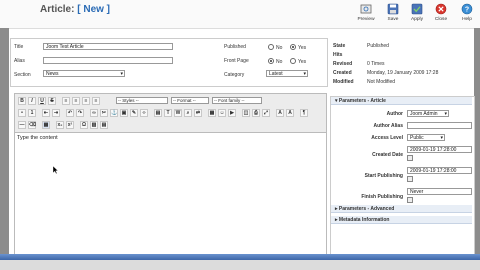 This screenshot has height=270, width=480. Describe the element at coordinates (114, 113) in the screenshot. I see `anchor-button: ⚓` at that location.